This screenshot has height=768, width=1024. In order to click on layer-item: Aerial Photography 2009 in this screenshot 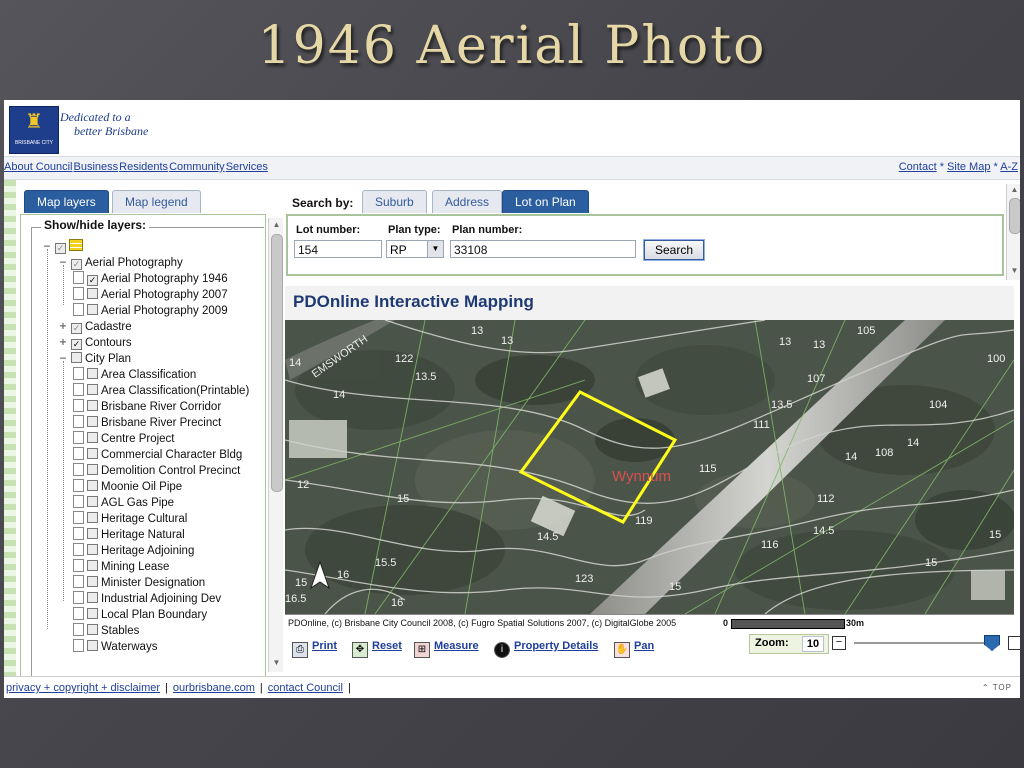, I will do `click(150, 311)`.